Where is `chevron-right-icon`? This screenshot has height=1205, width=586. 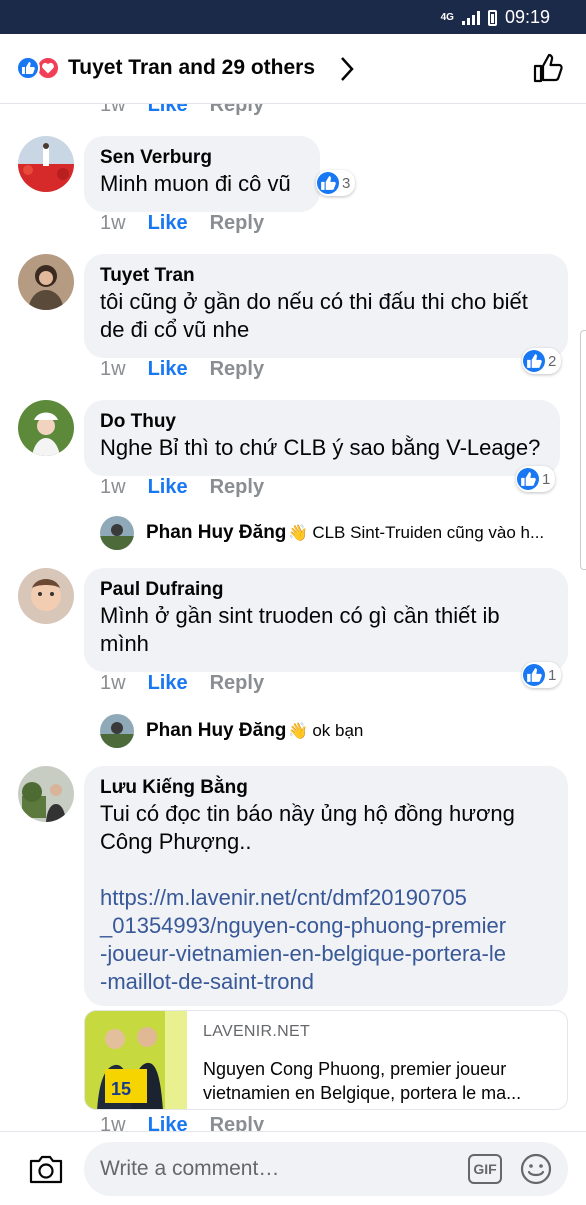 chevron-right-icon is located at coordinates (347, 69).